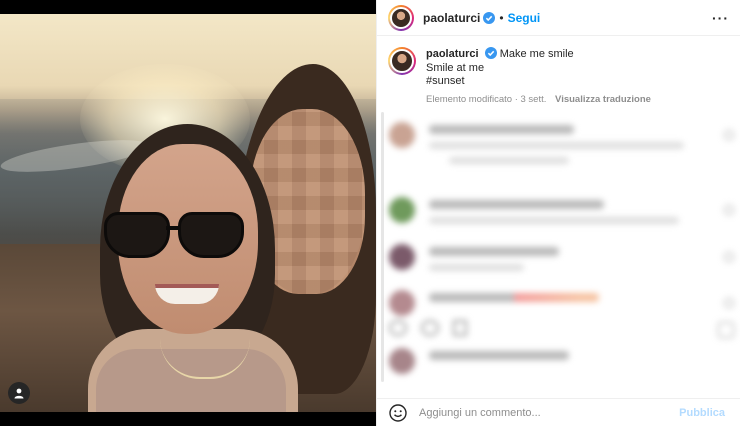  I want to click on author-avatar, so click(401, 17).